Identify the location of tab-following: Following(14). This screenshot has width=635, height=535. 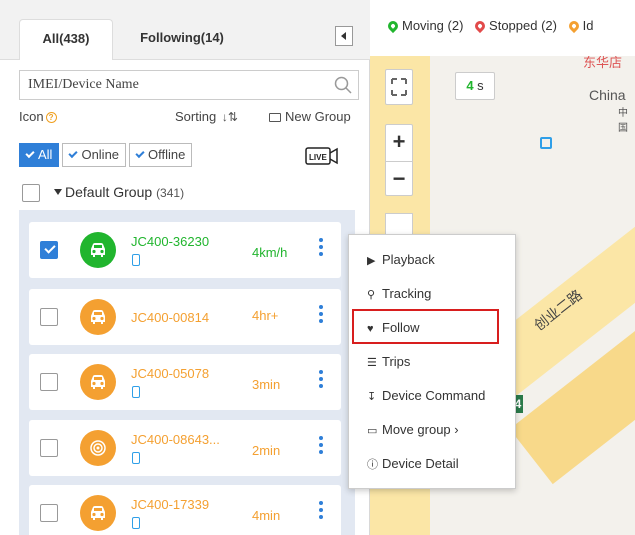
(182, 39).